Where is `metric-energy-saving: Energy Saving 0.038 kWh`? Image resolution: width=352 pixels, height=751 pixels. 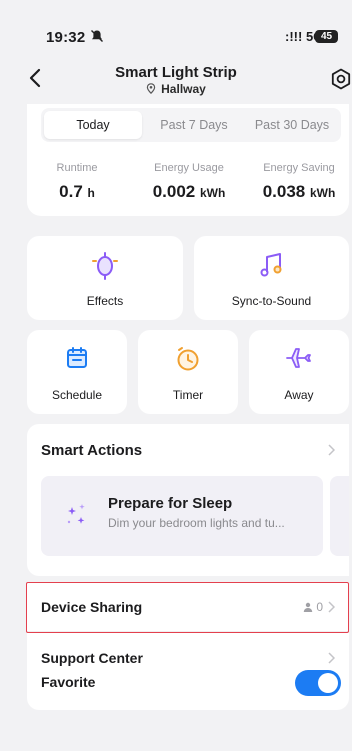
metric-energy-saving: Energy Saving 0.038 kWh is located at coordinates (299, 182).